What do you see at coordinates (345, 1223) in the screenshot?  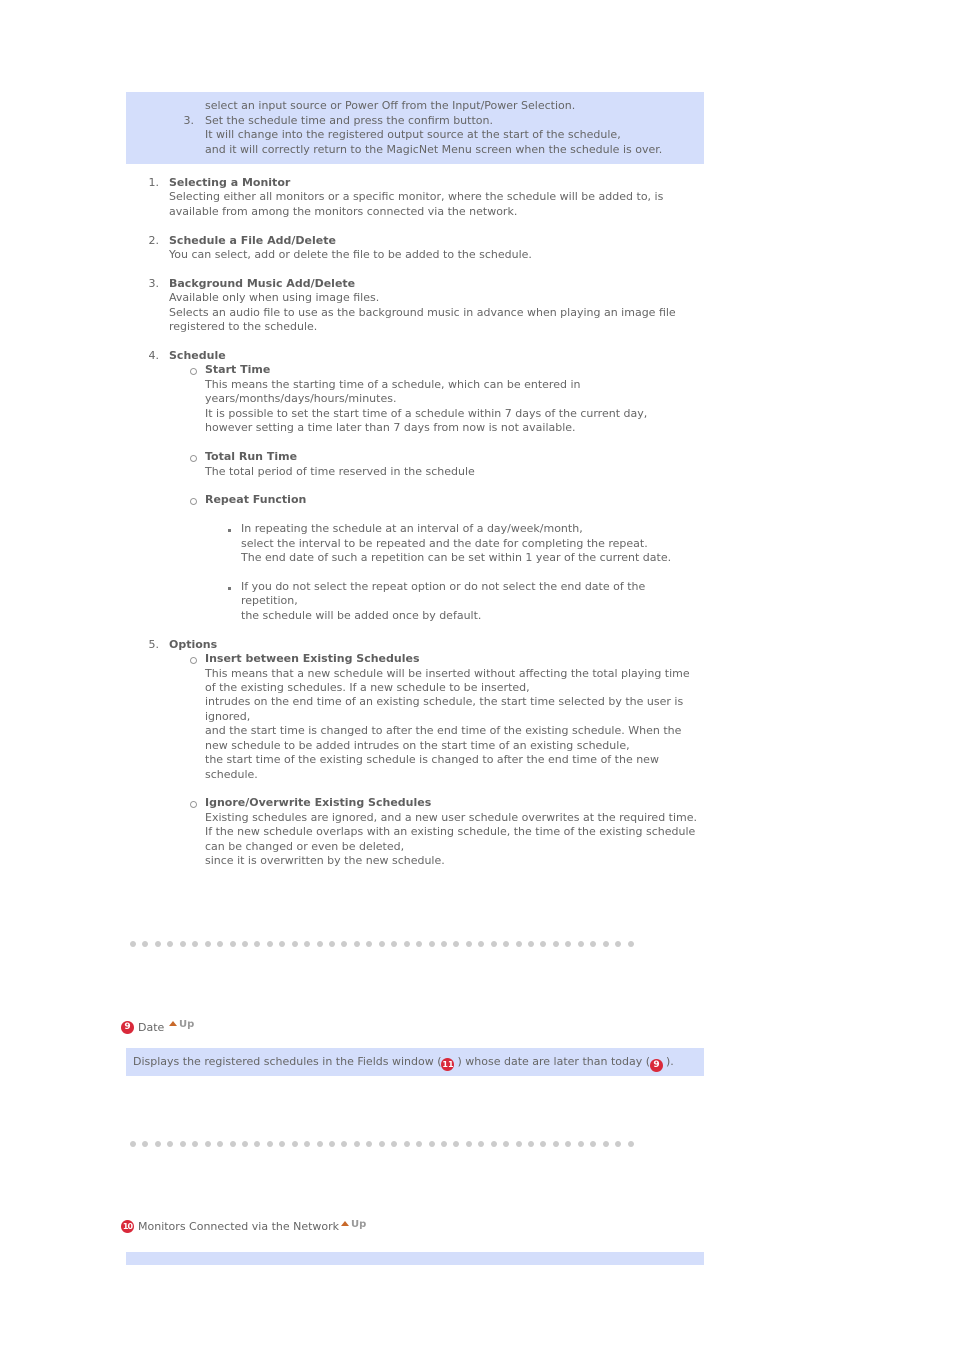 I see `up-arrow-icon` at bounding box center [345, 1223].